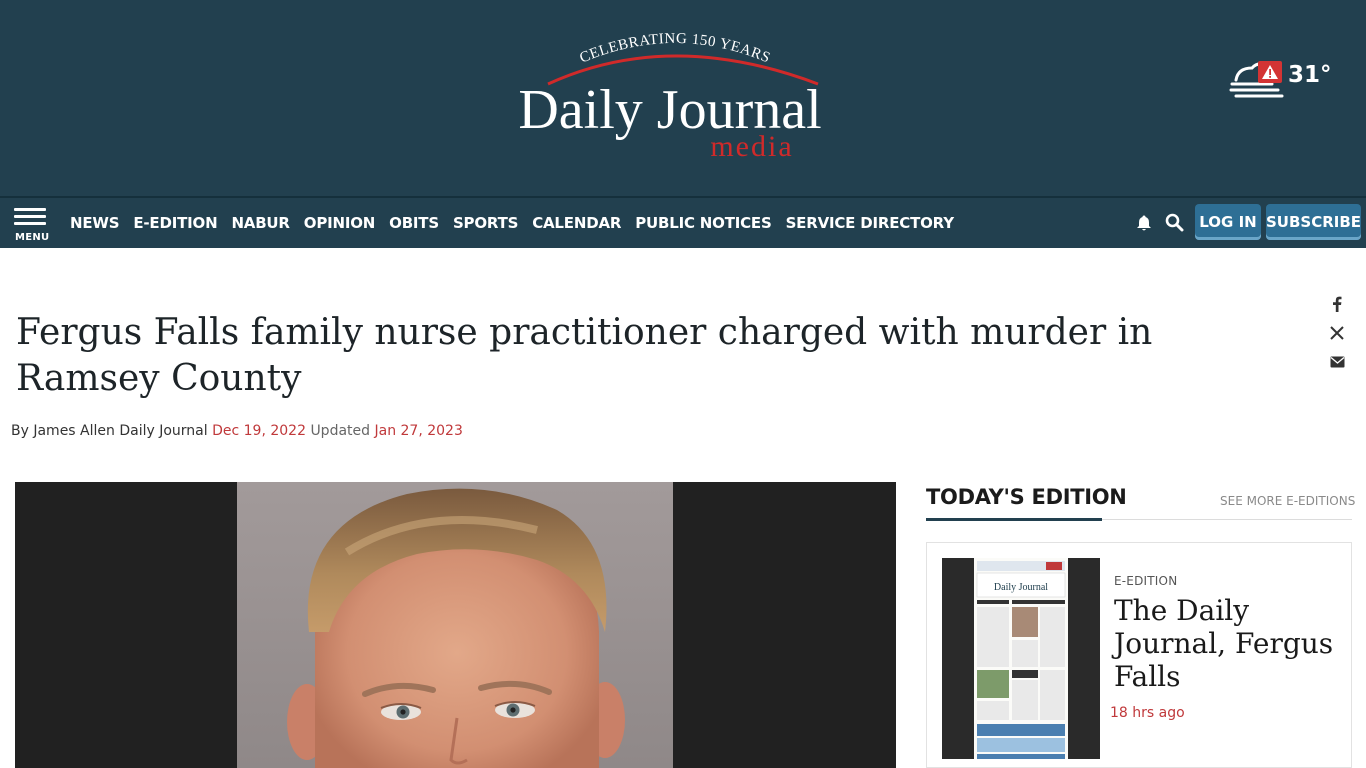  What do you see at coordinates (414, 223) in the screenshot?
I see `nav-item-obits: OBITS` at bounding box center [414, 223].